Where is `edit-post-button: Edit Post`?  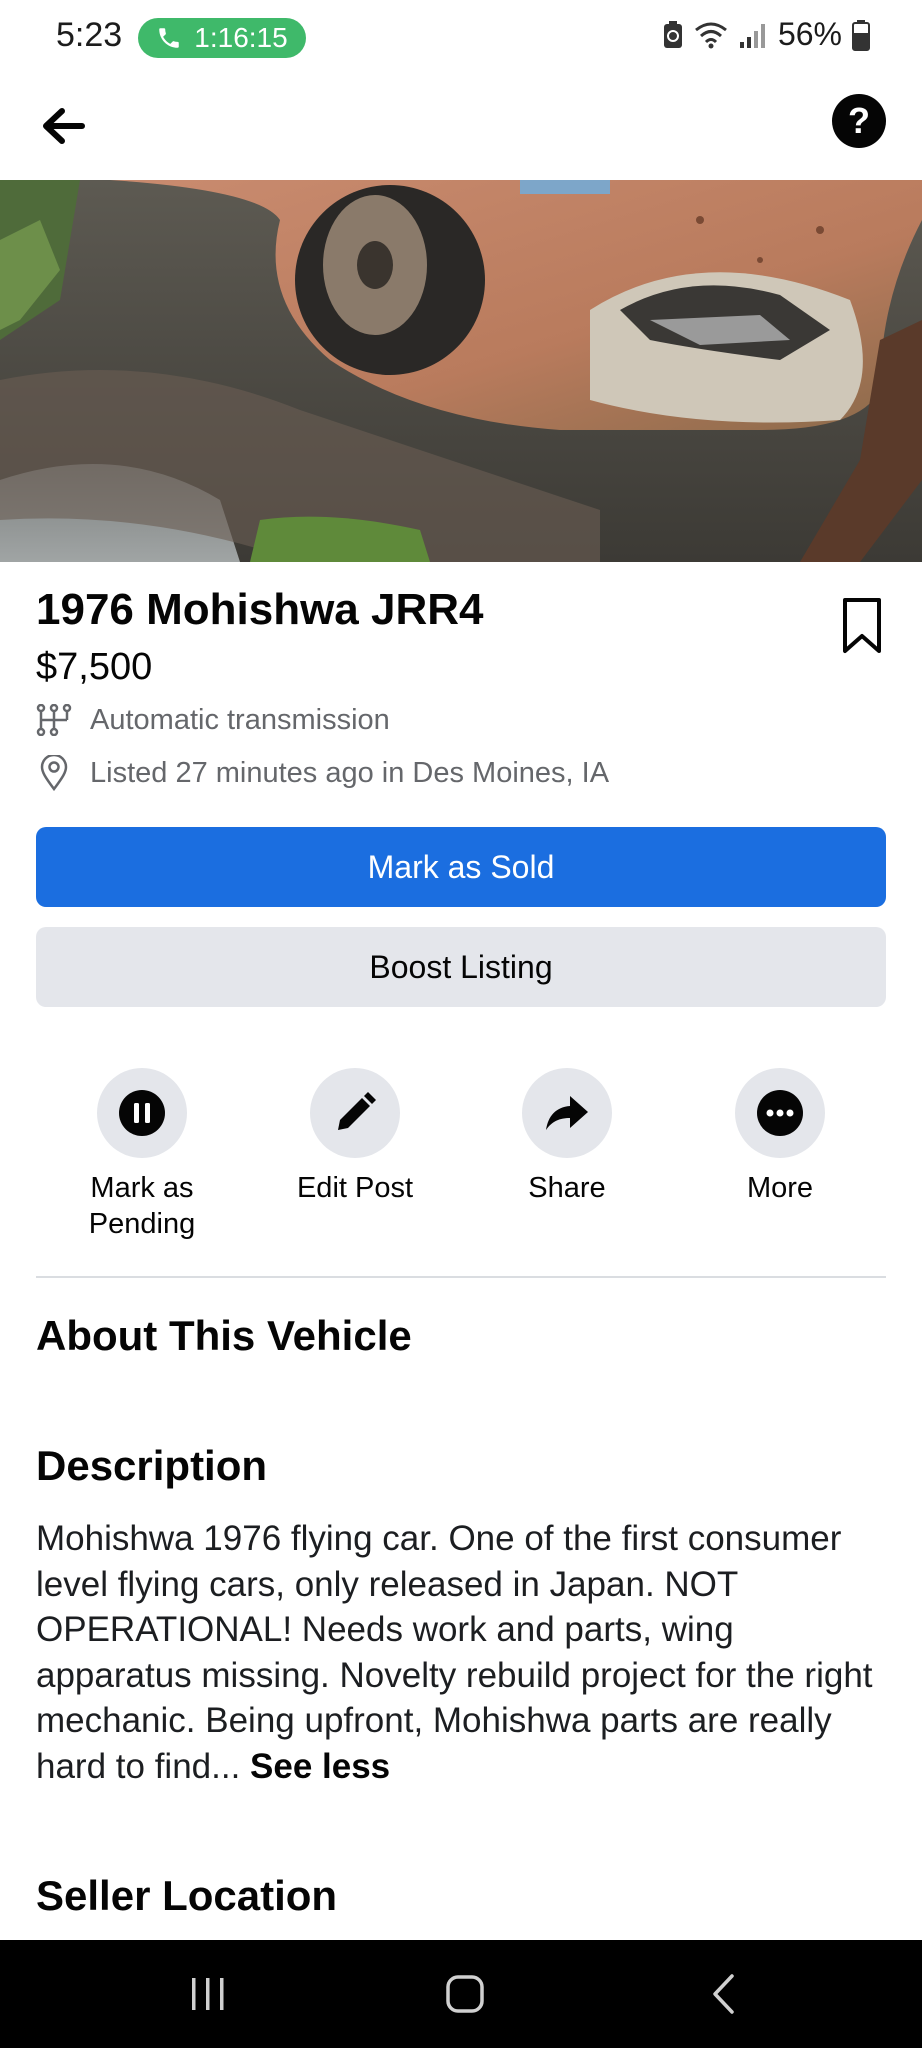
edit-post-button: Edit Post is located at coordinates (355, 1137).